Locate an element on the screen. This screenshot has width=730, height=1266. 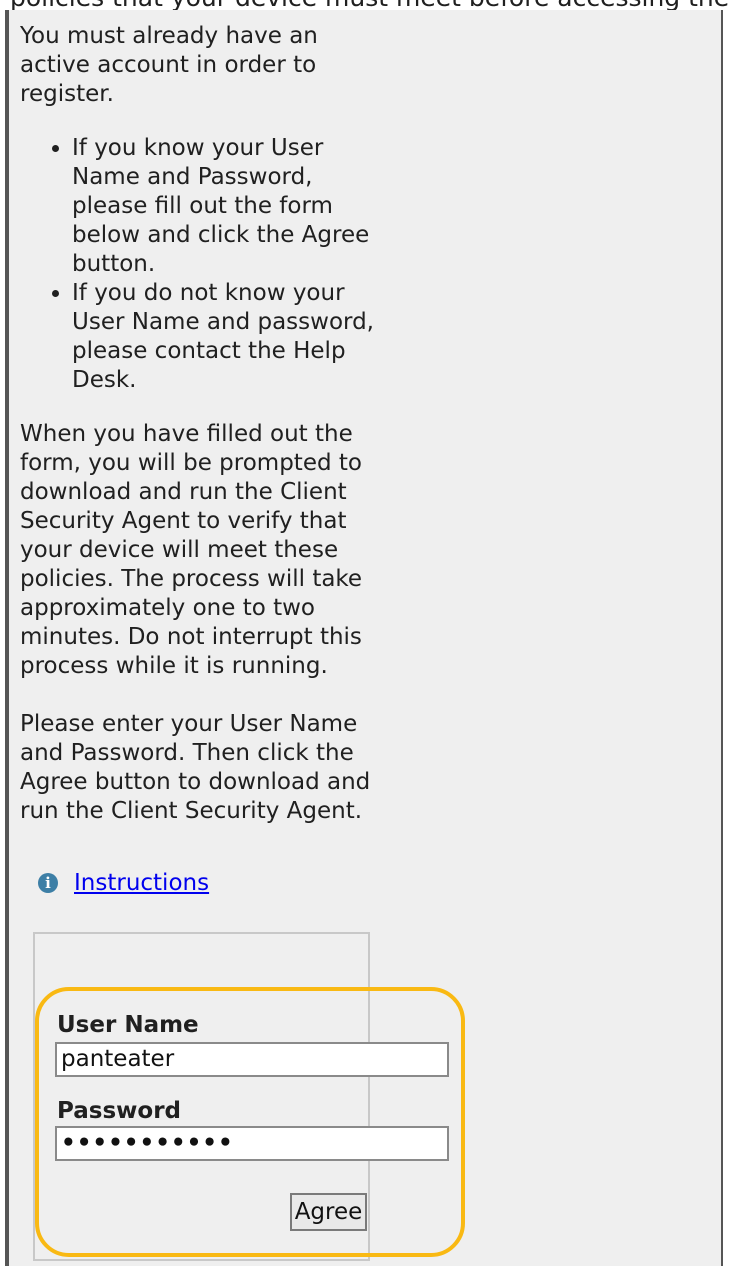
password-label: Password is located at coordinates (119, 1111).